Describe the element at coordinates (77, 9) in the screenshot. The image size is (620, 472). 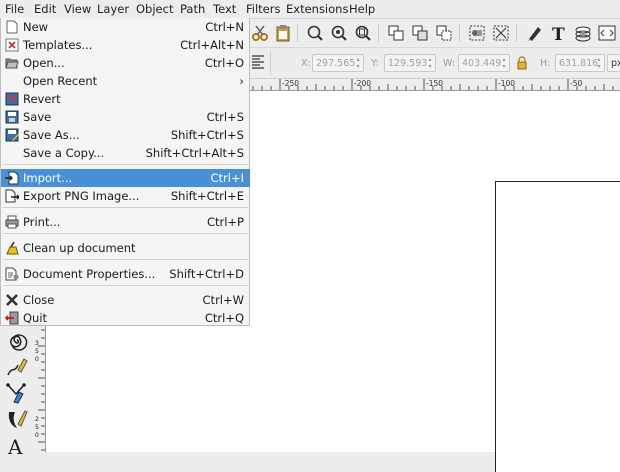
I see `menu-view: View` at that location.